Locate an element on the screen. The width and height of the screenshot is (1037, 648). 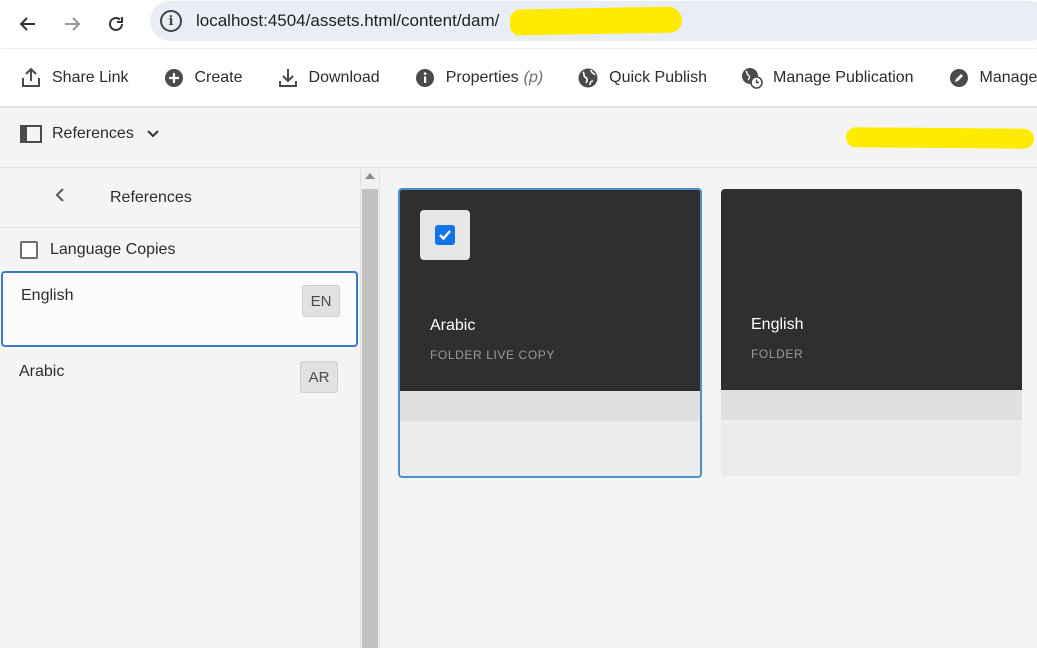
card-subtitle: FOLDER is located at coordinates (777, 354).